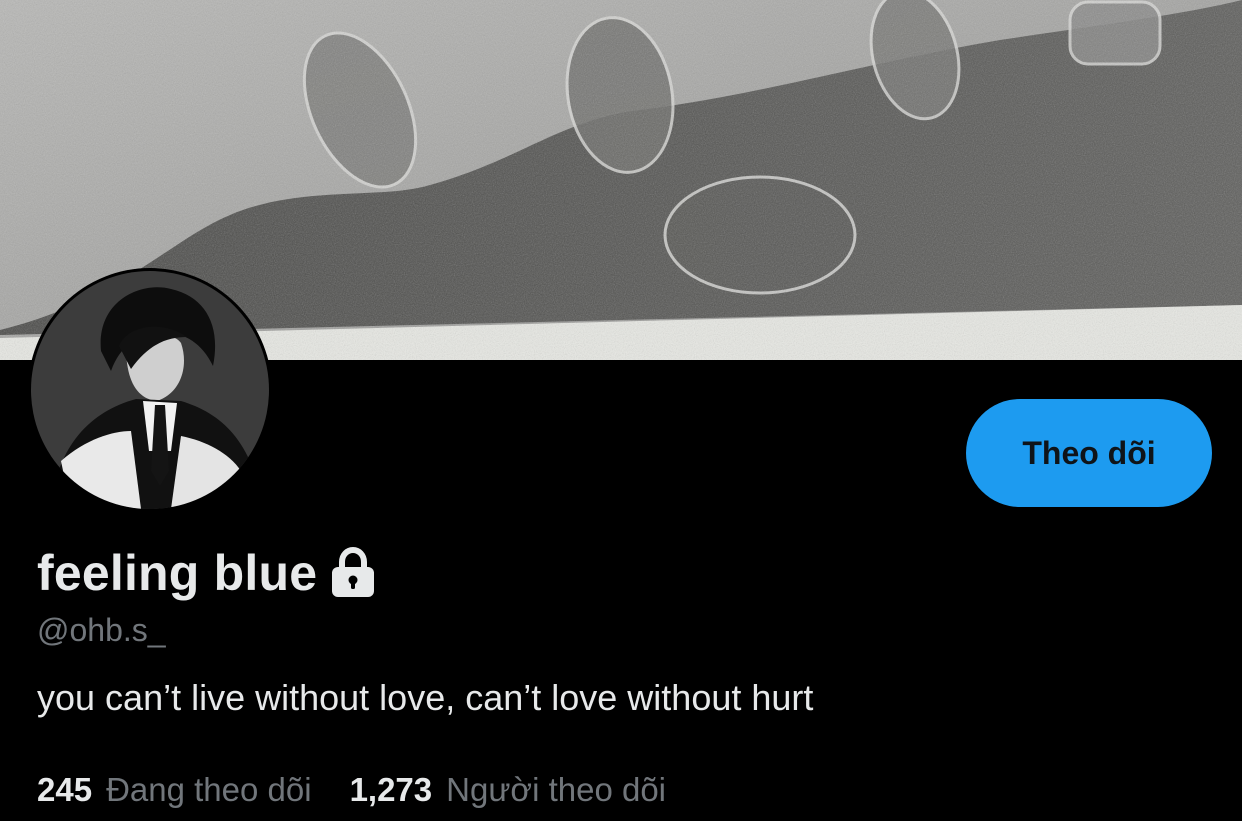 The image size is (1242, 821). I want to click on follow-button: Theo dõi, so click(1089, 453).